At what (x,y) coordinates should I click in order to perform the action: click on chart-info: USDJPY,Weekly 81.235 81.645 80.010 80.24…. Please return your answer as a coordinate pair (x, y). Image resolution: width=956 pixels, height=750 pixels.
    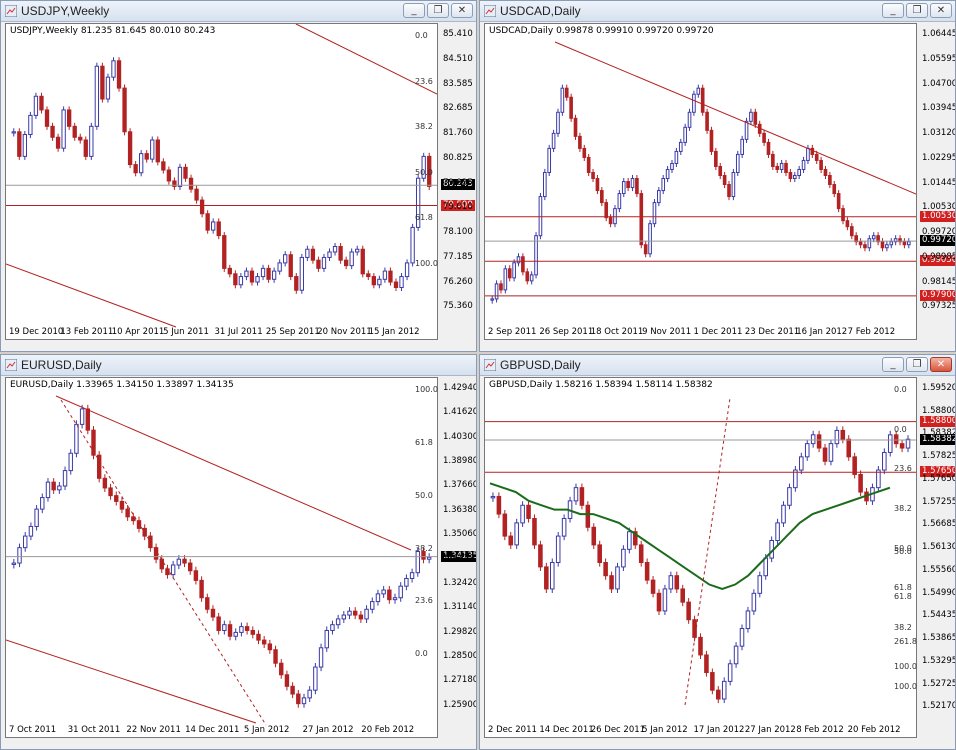
    Looking at the image, I should click on (113, 31).